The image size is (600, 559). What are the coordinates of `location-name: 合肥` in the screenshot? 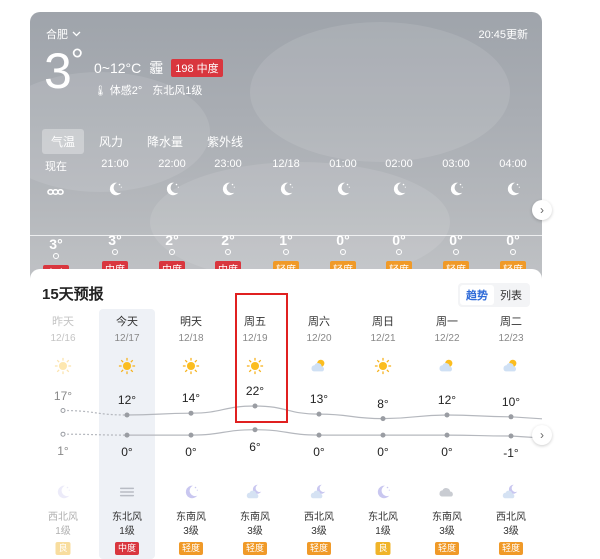 It's located at (57, 35).